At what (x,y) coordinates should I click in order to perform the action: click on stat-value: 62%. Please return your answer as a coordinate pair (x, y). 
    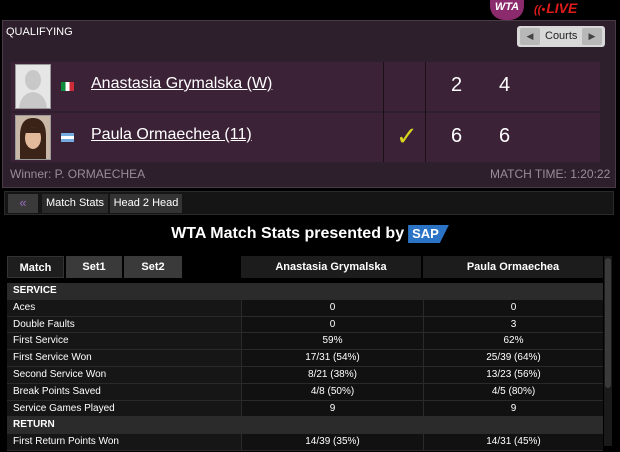
    Looking at the image, I should click on (513, 341).